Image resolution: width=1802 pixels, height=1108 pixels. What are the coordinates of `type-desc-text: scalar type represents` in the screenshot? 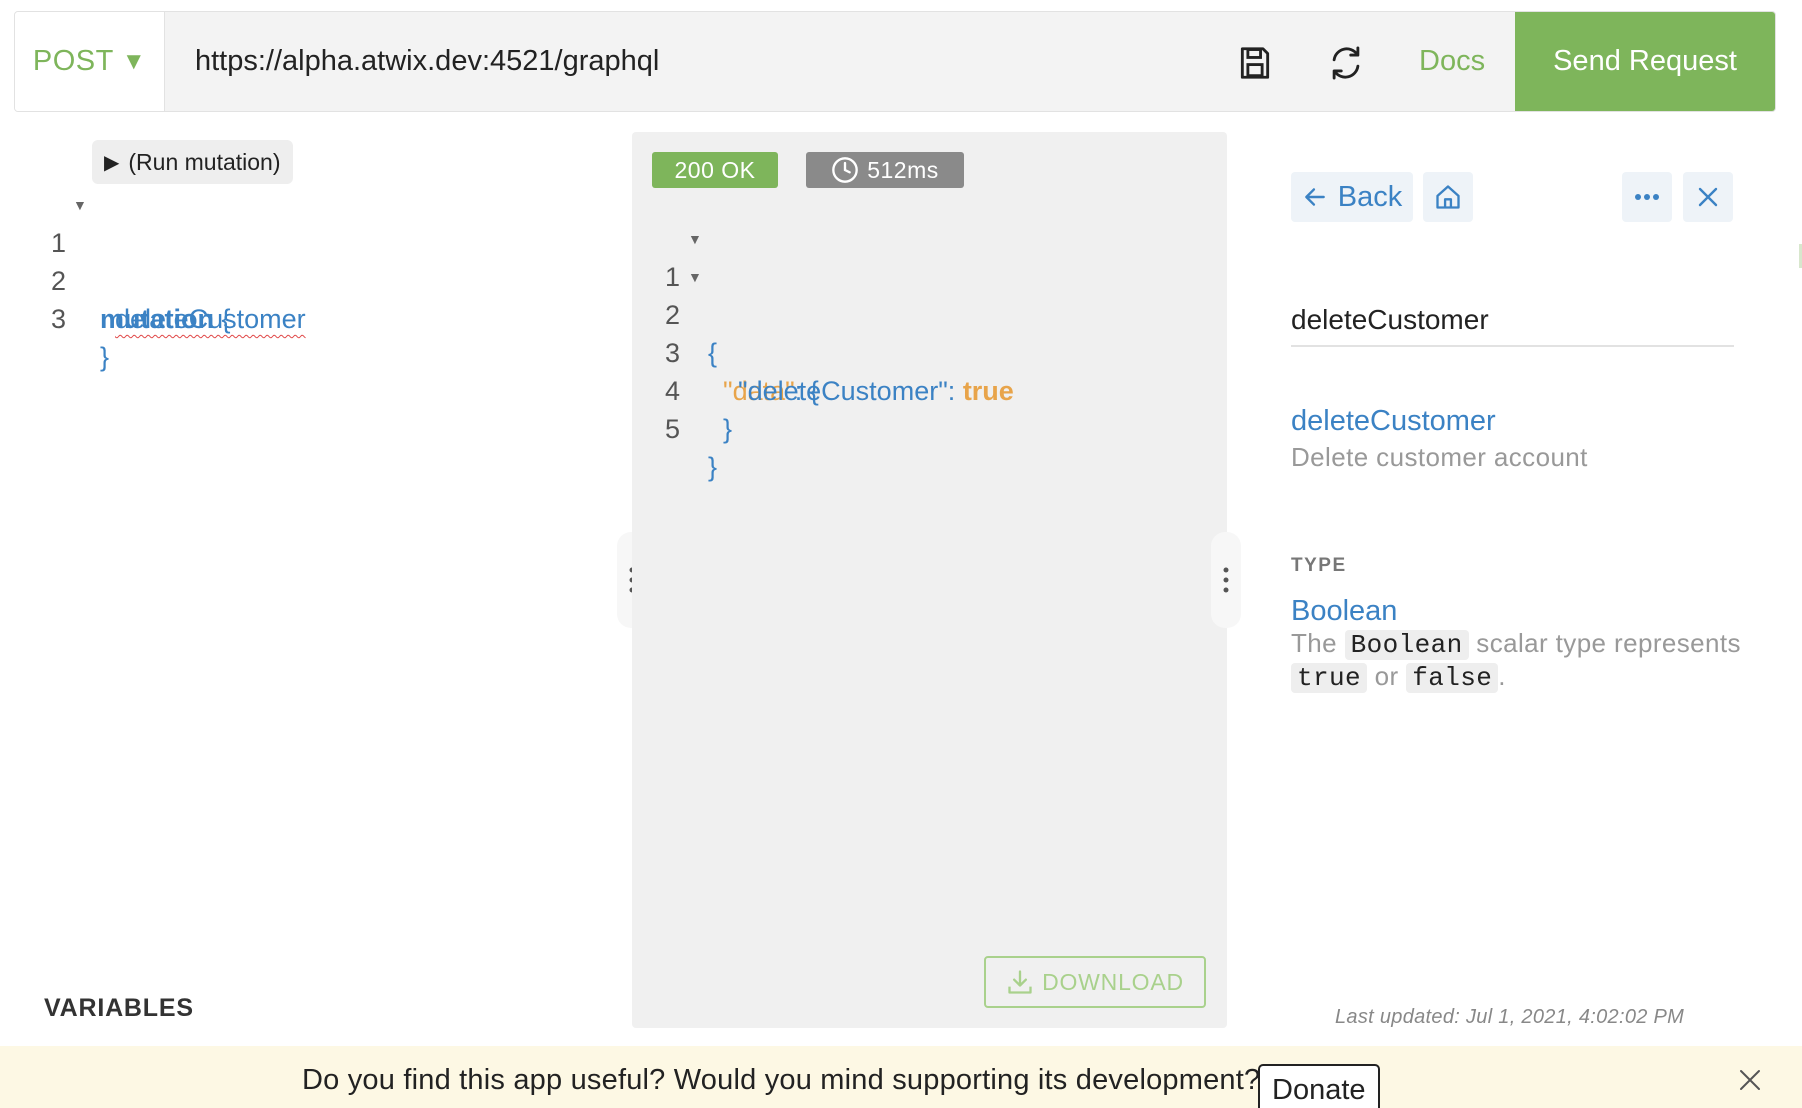 It's located at (1608, 643).